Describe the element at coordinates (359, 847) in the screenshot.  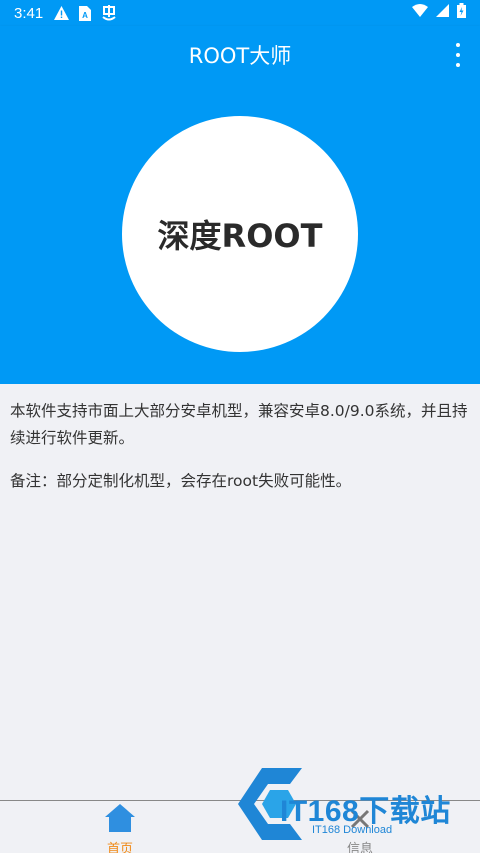
I see `tab-info-label: 信息` at that location.